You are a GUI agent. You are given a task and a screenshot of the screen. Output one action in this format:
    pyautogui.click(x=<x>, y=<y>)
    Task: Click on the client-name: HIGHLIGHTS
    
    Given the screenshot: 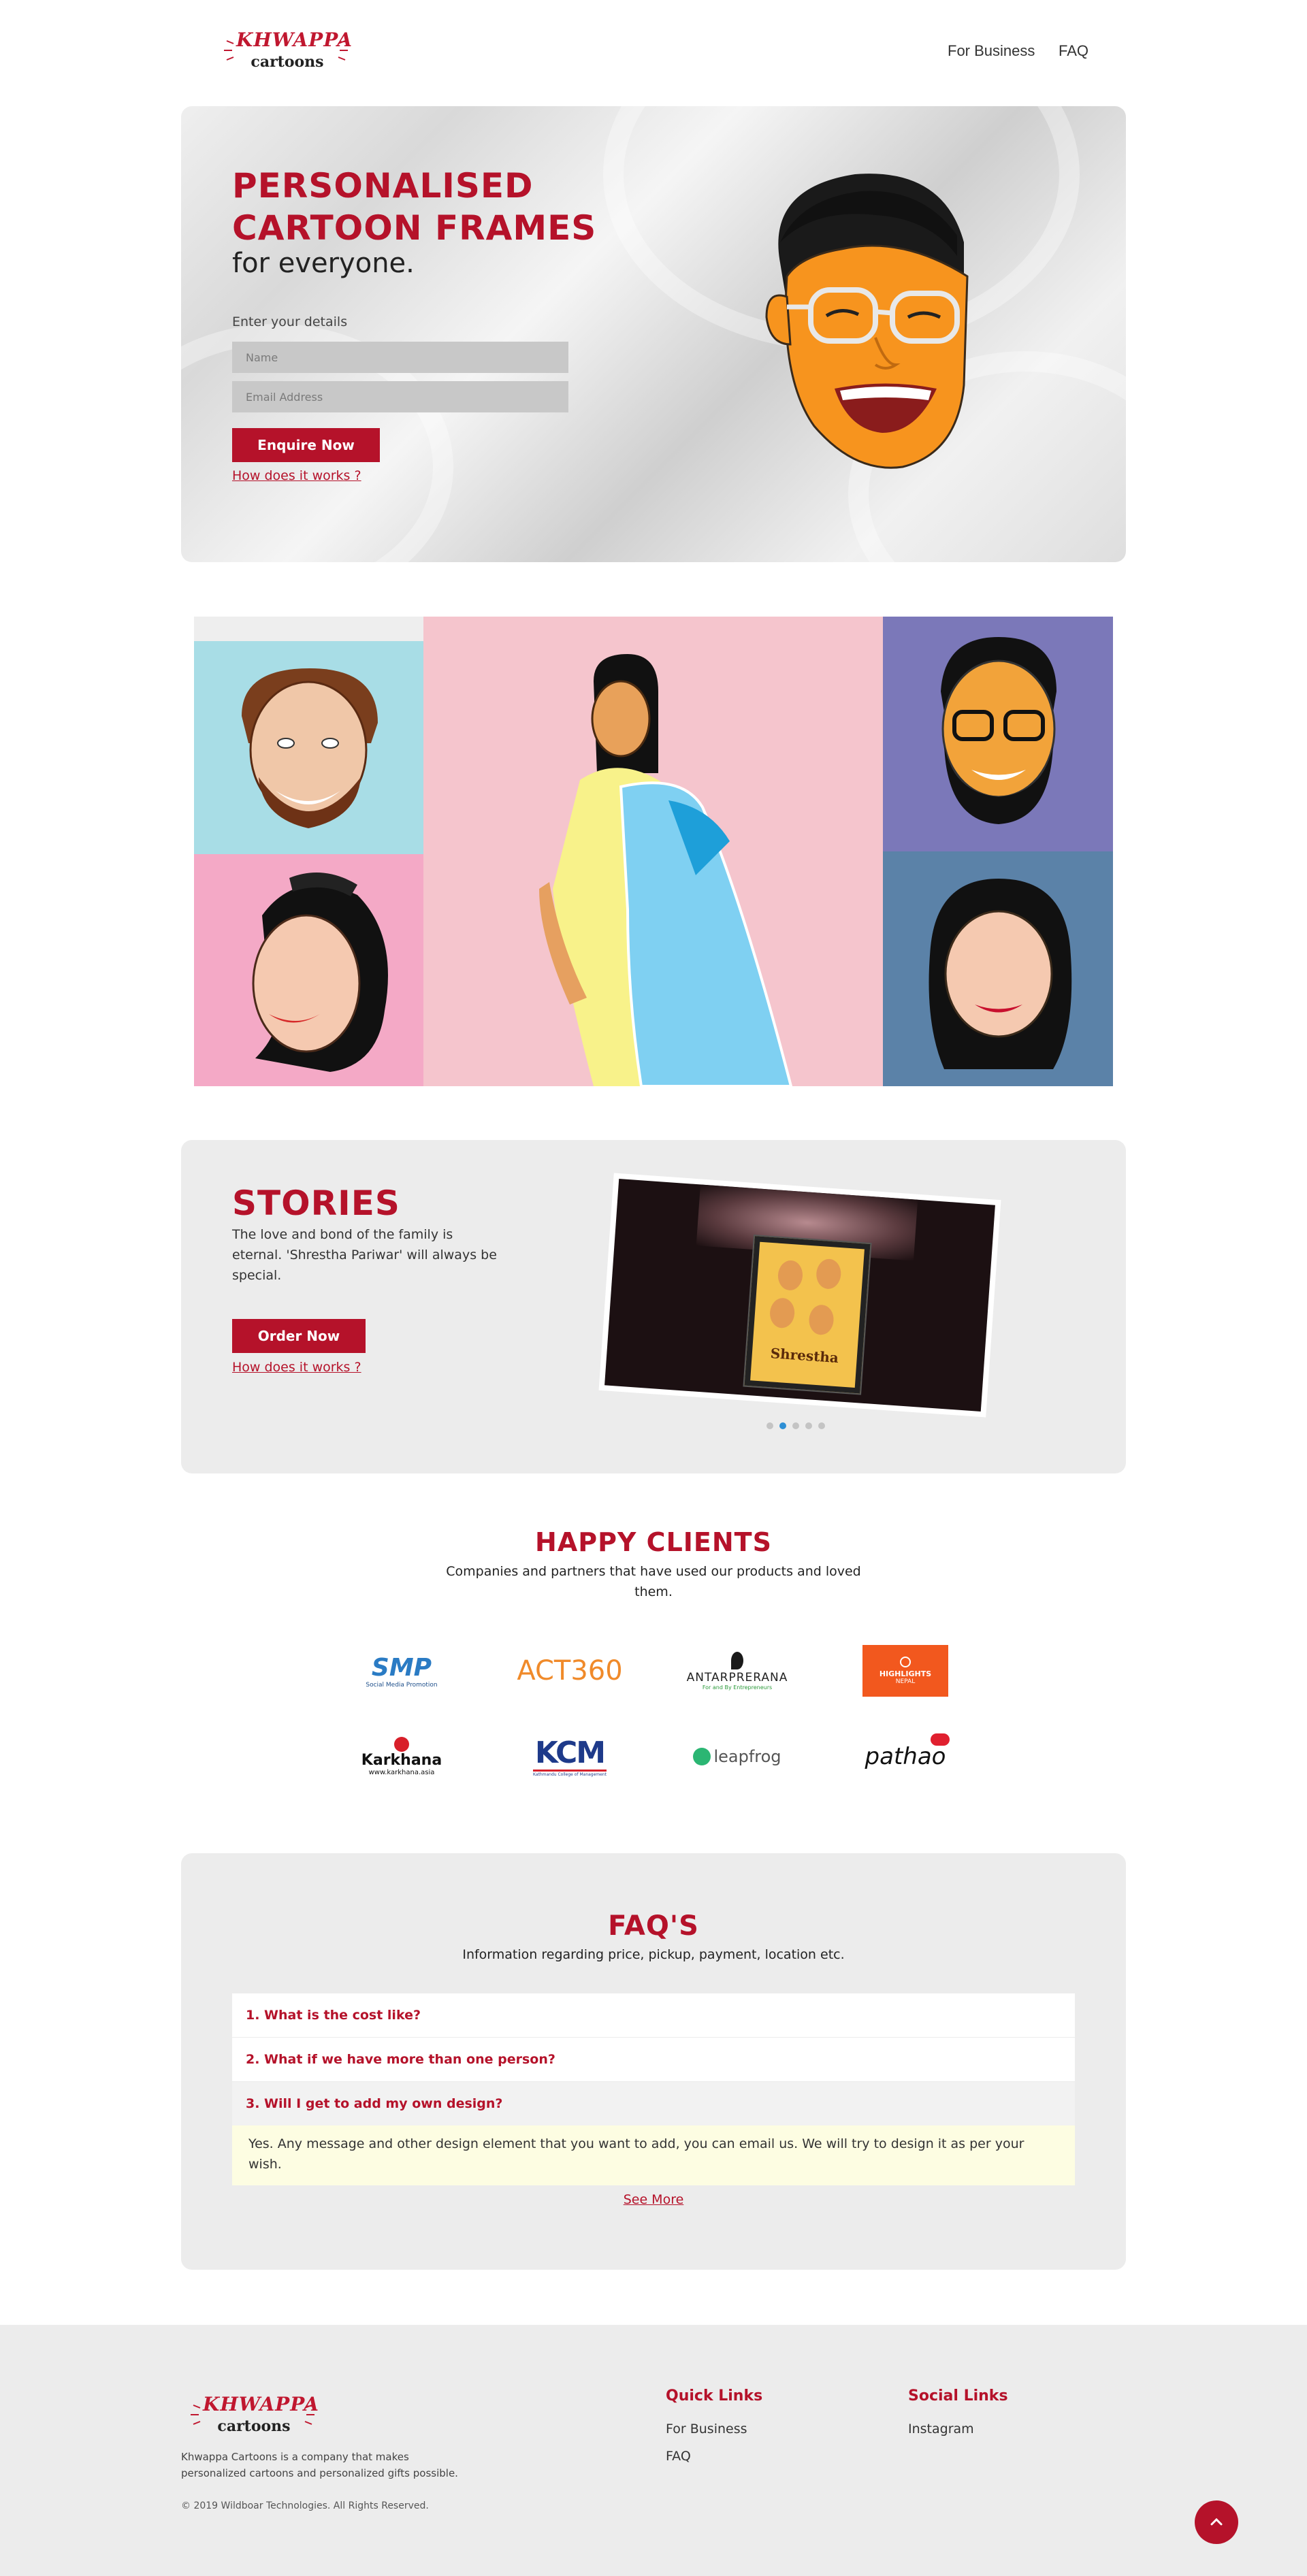 What is the action you would take?
    pyautogui.click(x=906, y=1673)
    